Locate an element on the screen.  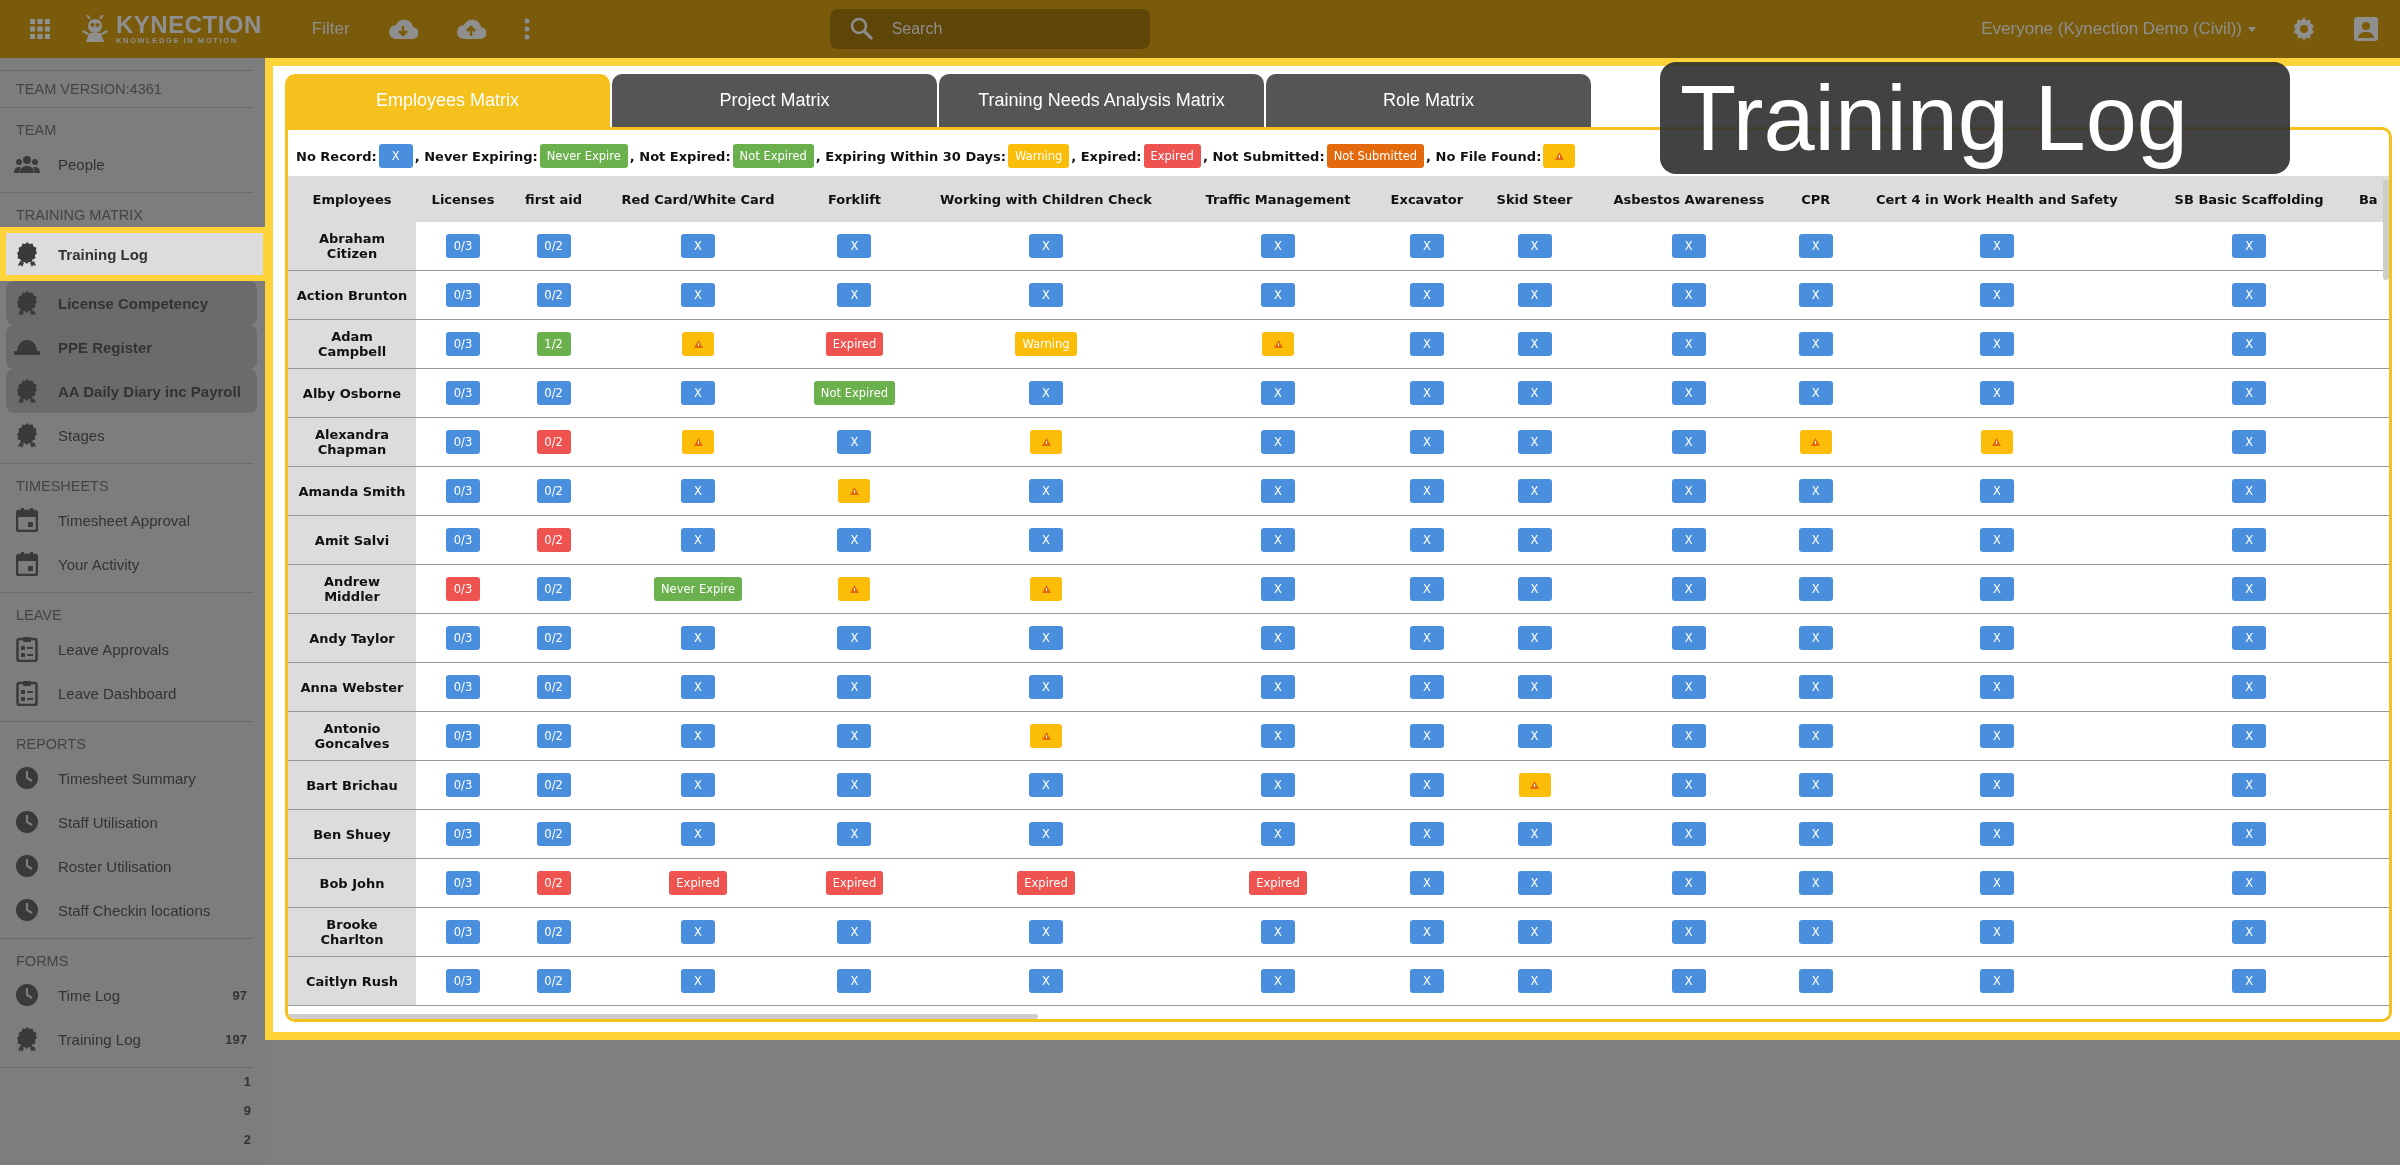
column-header: Licenses is located at coordinates (463, 199).